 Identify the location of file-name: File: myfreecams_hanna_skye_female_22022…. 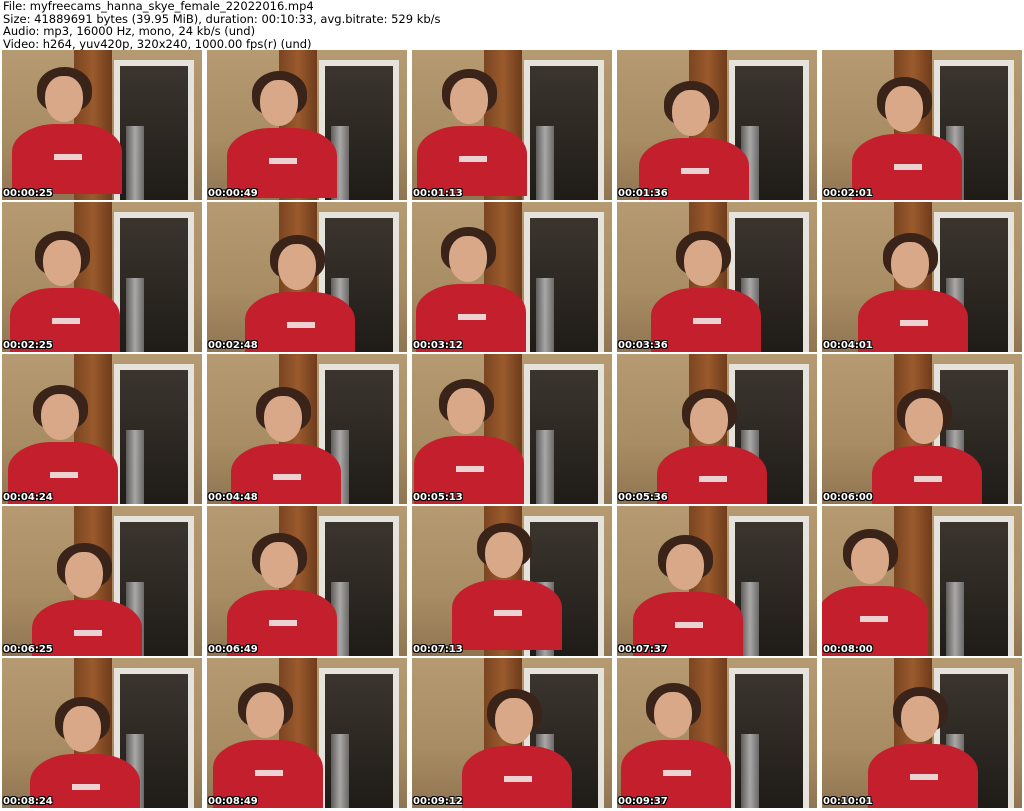
(158, 6).